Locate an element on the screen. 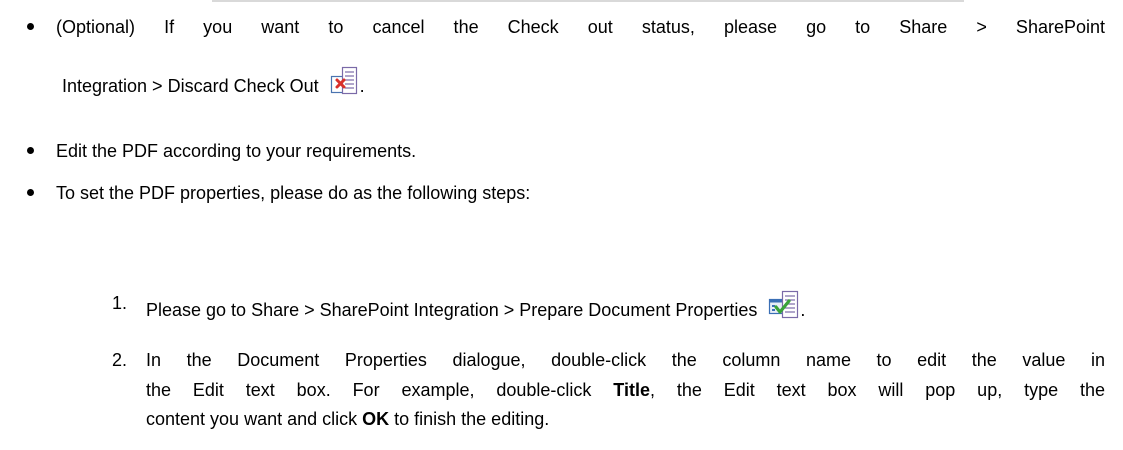 This screenshot has height=450, width=1123. bullet-optional-text: Integration > Discard Check Out is located at coordinates (190, 86).